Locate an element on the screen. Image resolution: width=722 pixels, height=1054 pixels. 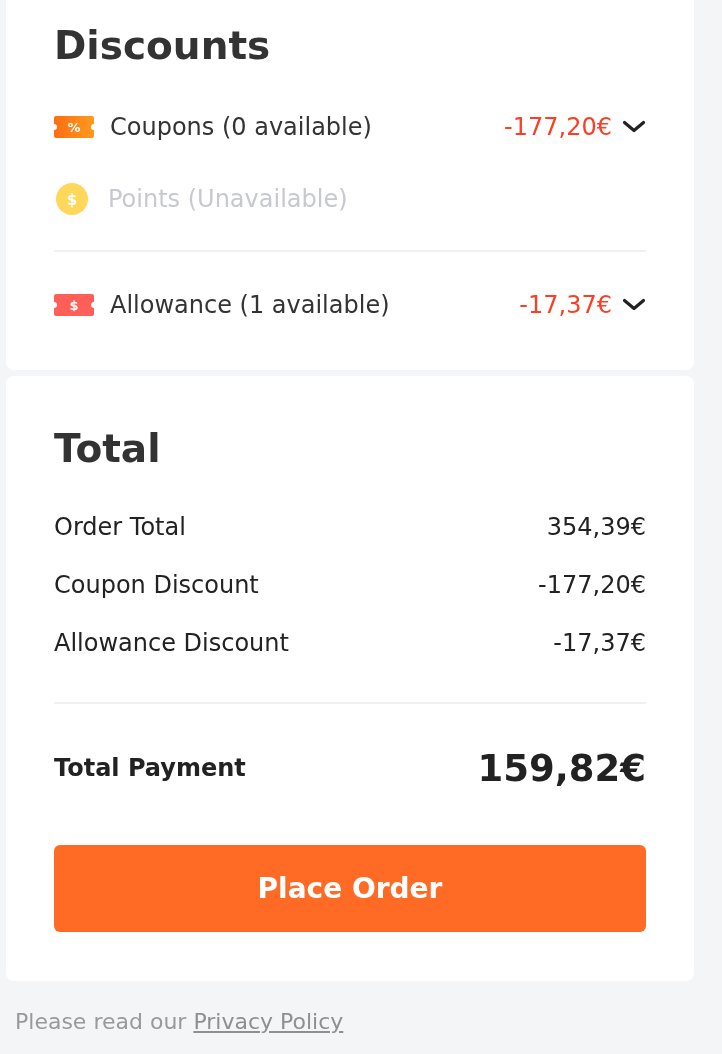
total-title: Total is located at coordinates (108, 449).